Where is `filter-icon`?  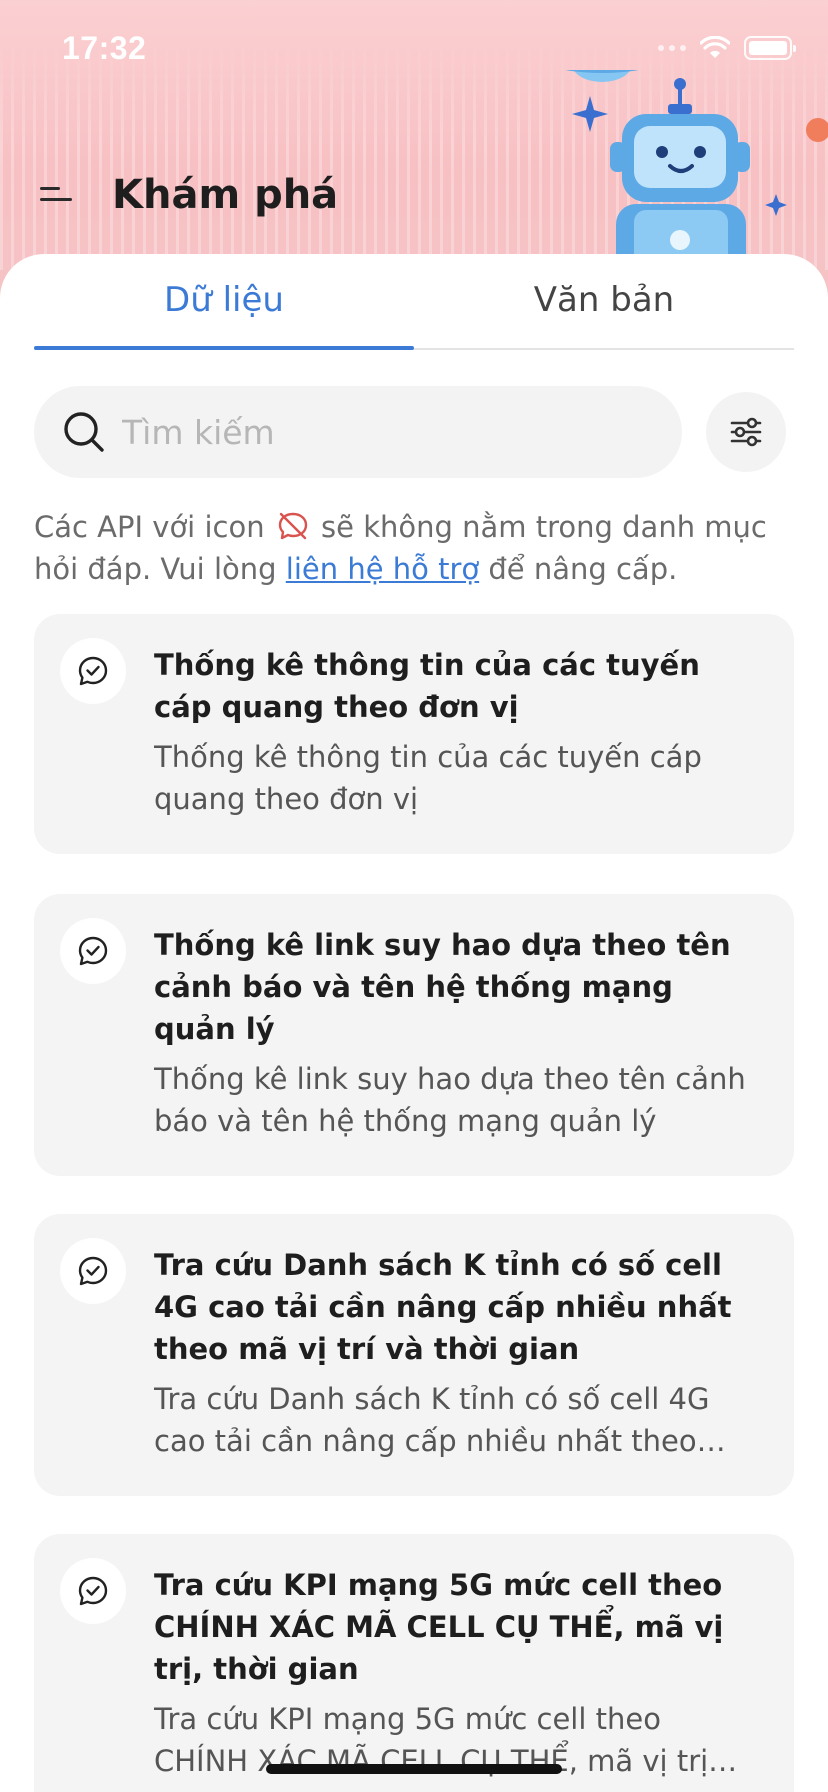
filter-icon is located at coordinates (746, 432).